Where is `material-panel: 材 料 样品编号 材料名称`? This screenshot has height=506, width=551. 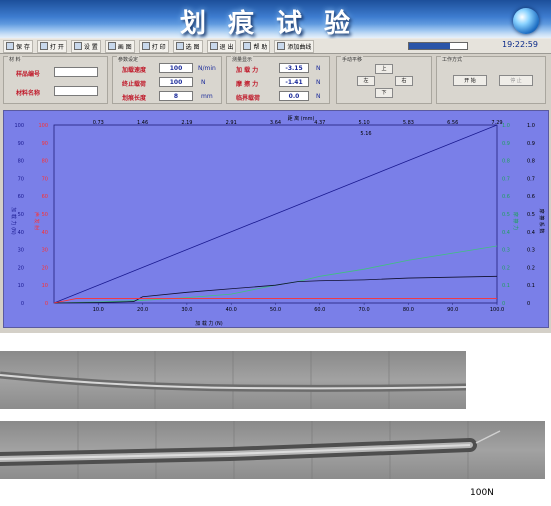 material-panel: 材 料 样品编号 材料名称 is located at coordinates (55, 80).